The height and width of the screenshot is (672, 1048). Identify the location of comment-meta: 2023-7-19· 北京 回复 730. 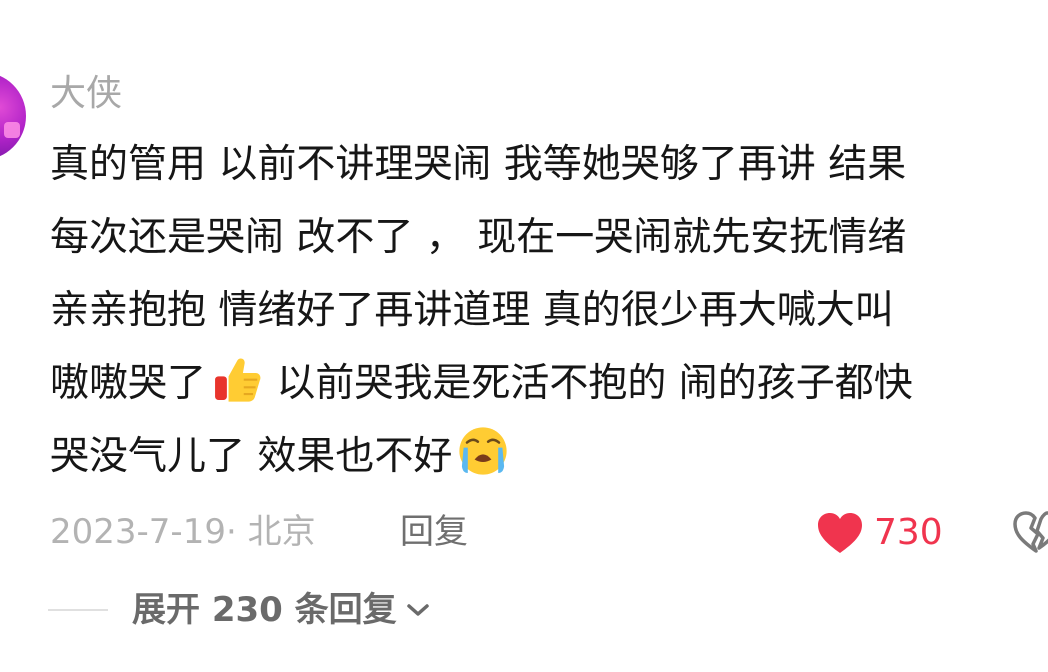
(549, 532).